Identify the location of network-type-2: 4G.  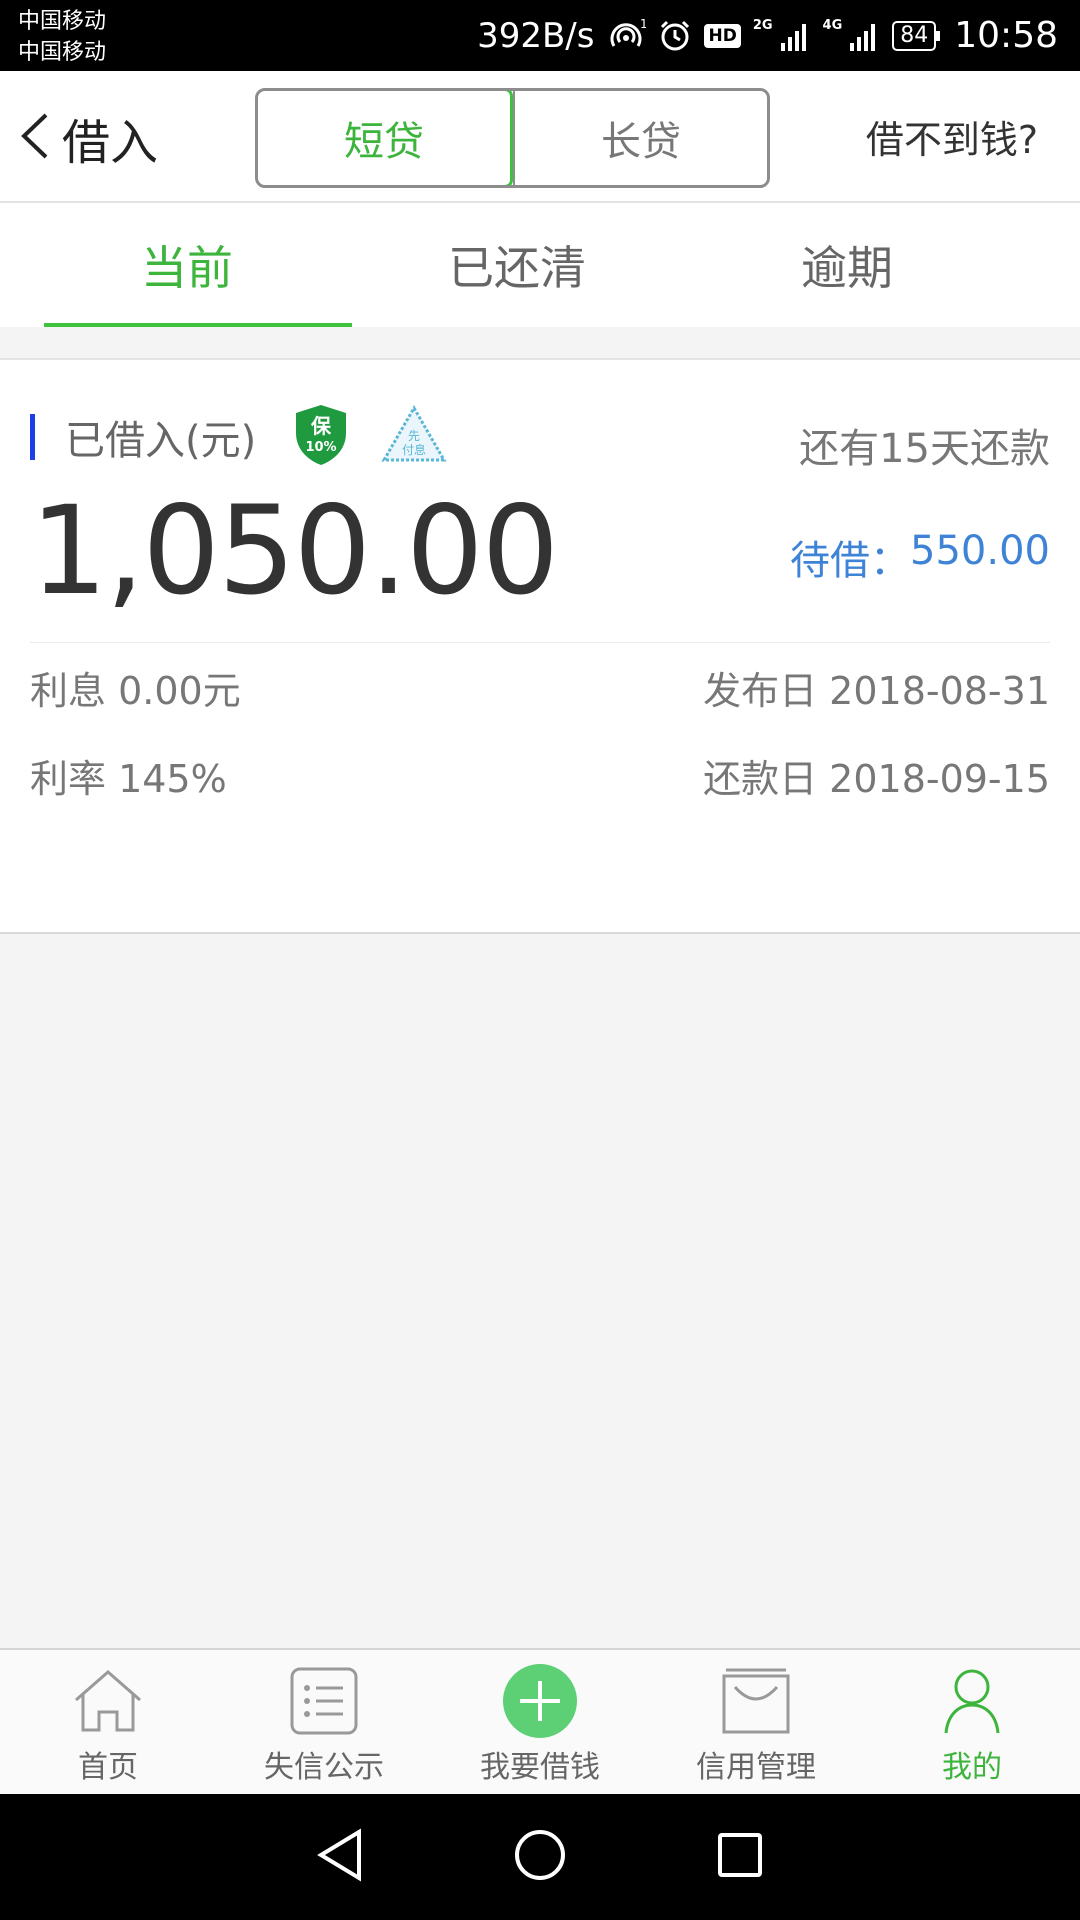
(832, 25).